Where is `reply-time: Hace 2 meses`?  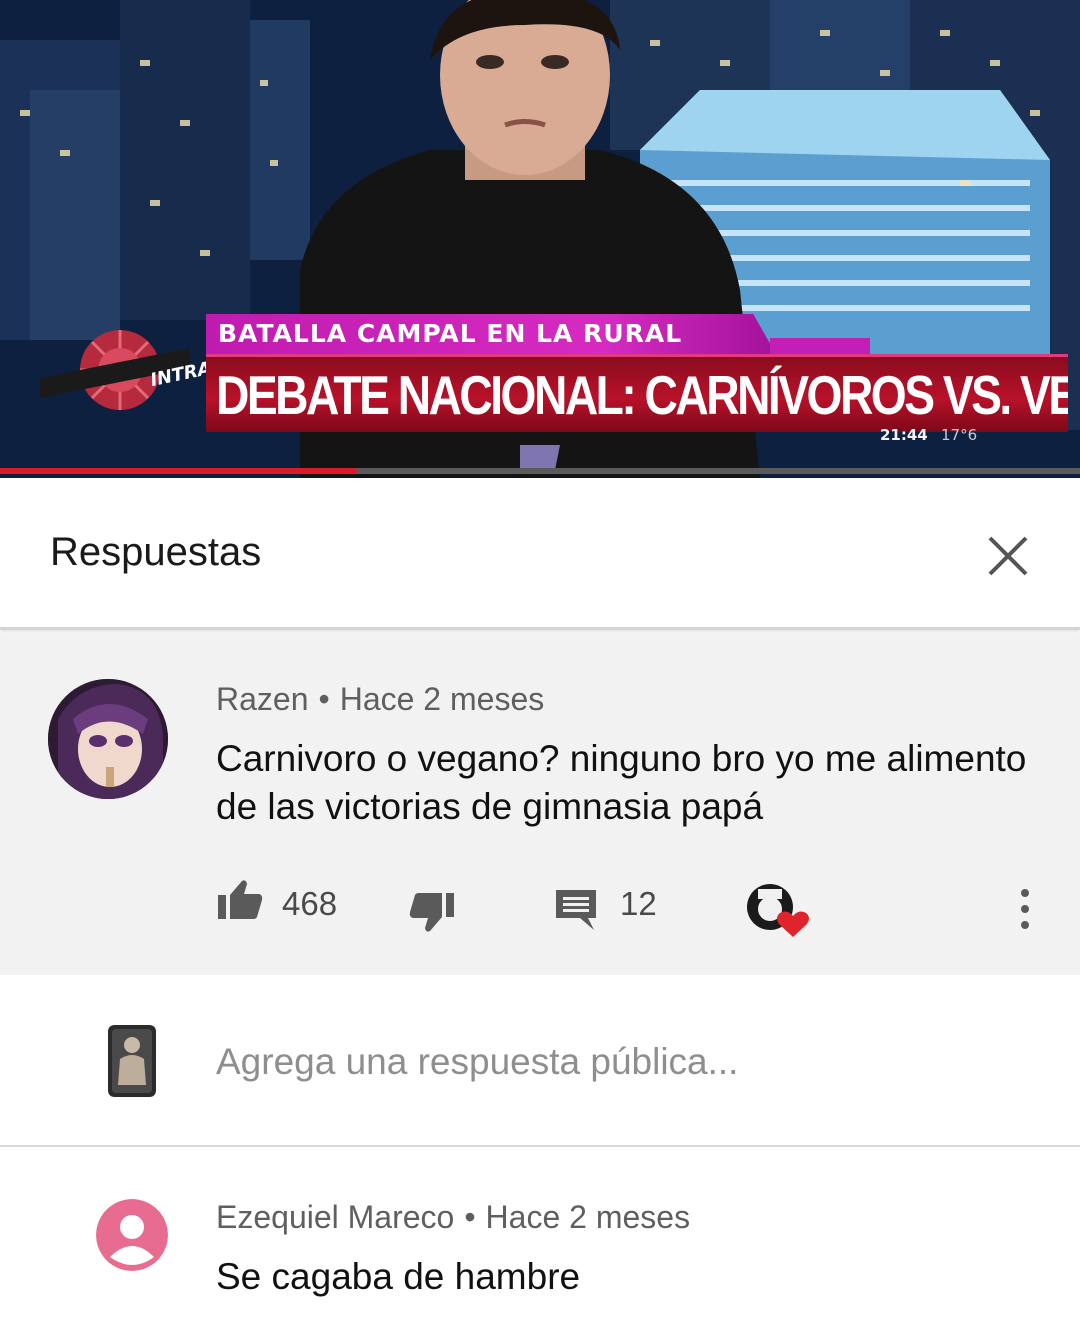
reply-time: Hace 2 meses is located at coordinates (588, 1217).